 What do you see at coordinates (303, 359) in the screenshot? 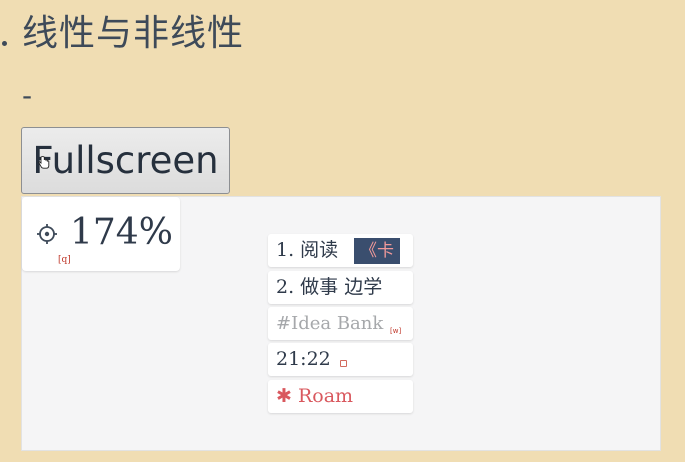
I see `list-item-label: 21:22` at bounding box center [303, 359].